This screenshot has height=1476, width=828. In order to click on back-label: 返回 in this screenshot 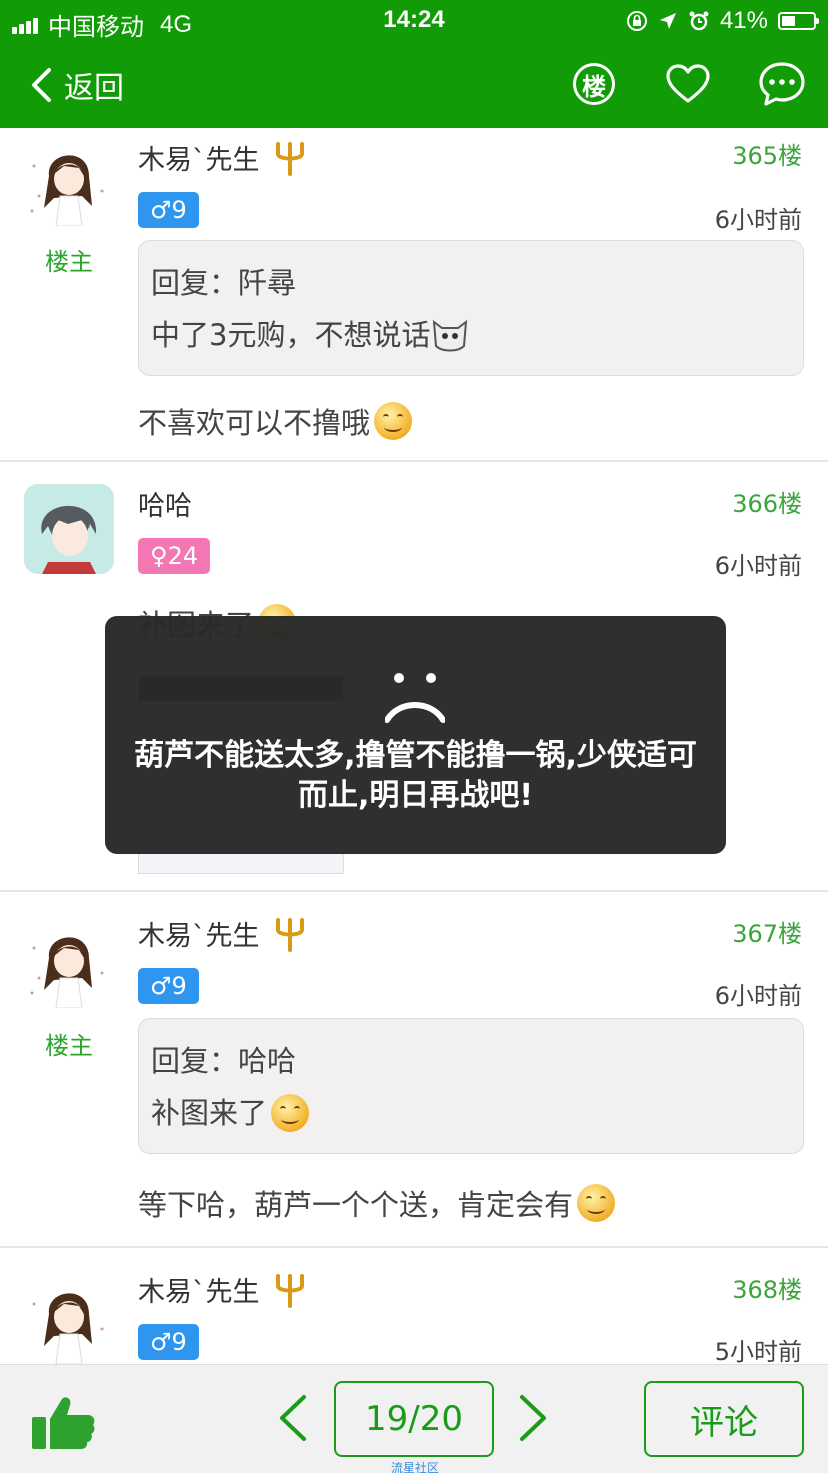, I will do `click(94, 88)`.